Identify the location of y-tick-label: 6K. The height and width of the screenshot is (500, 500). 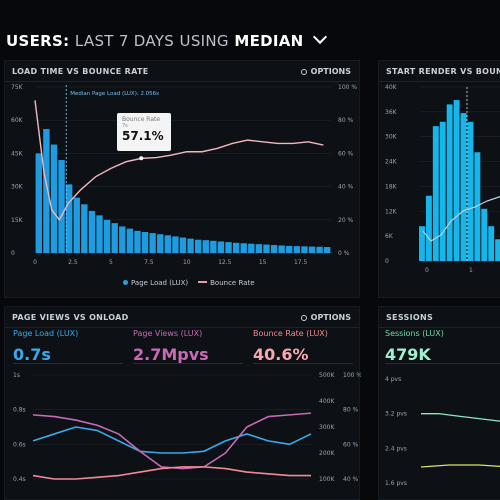
(389, 236).